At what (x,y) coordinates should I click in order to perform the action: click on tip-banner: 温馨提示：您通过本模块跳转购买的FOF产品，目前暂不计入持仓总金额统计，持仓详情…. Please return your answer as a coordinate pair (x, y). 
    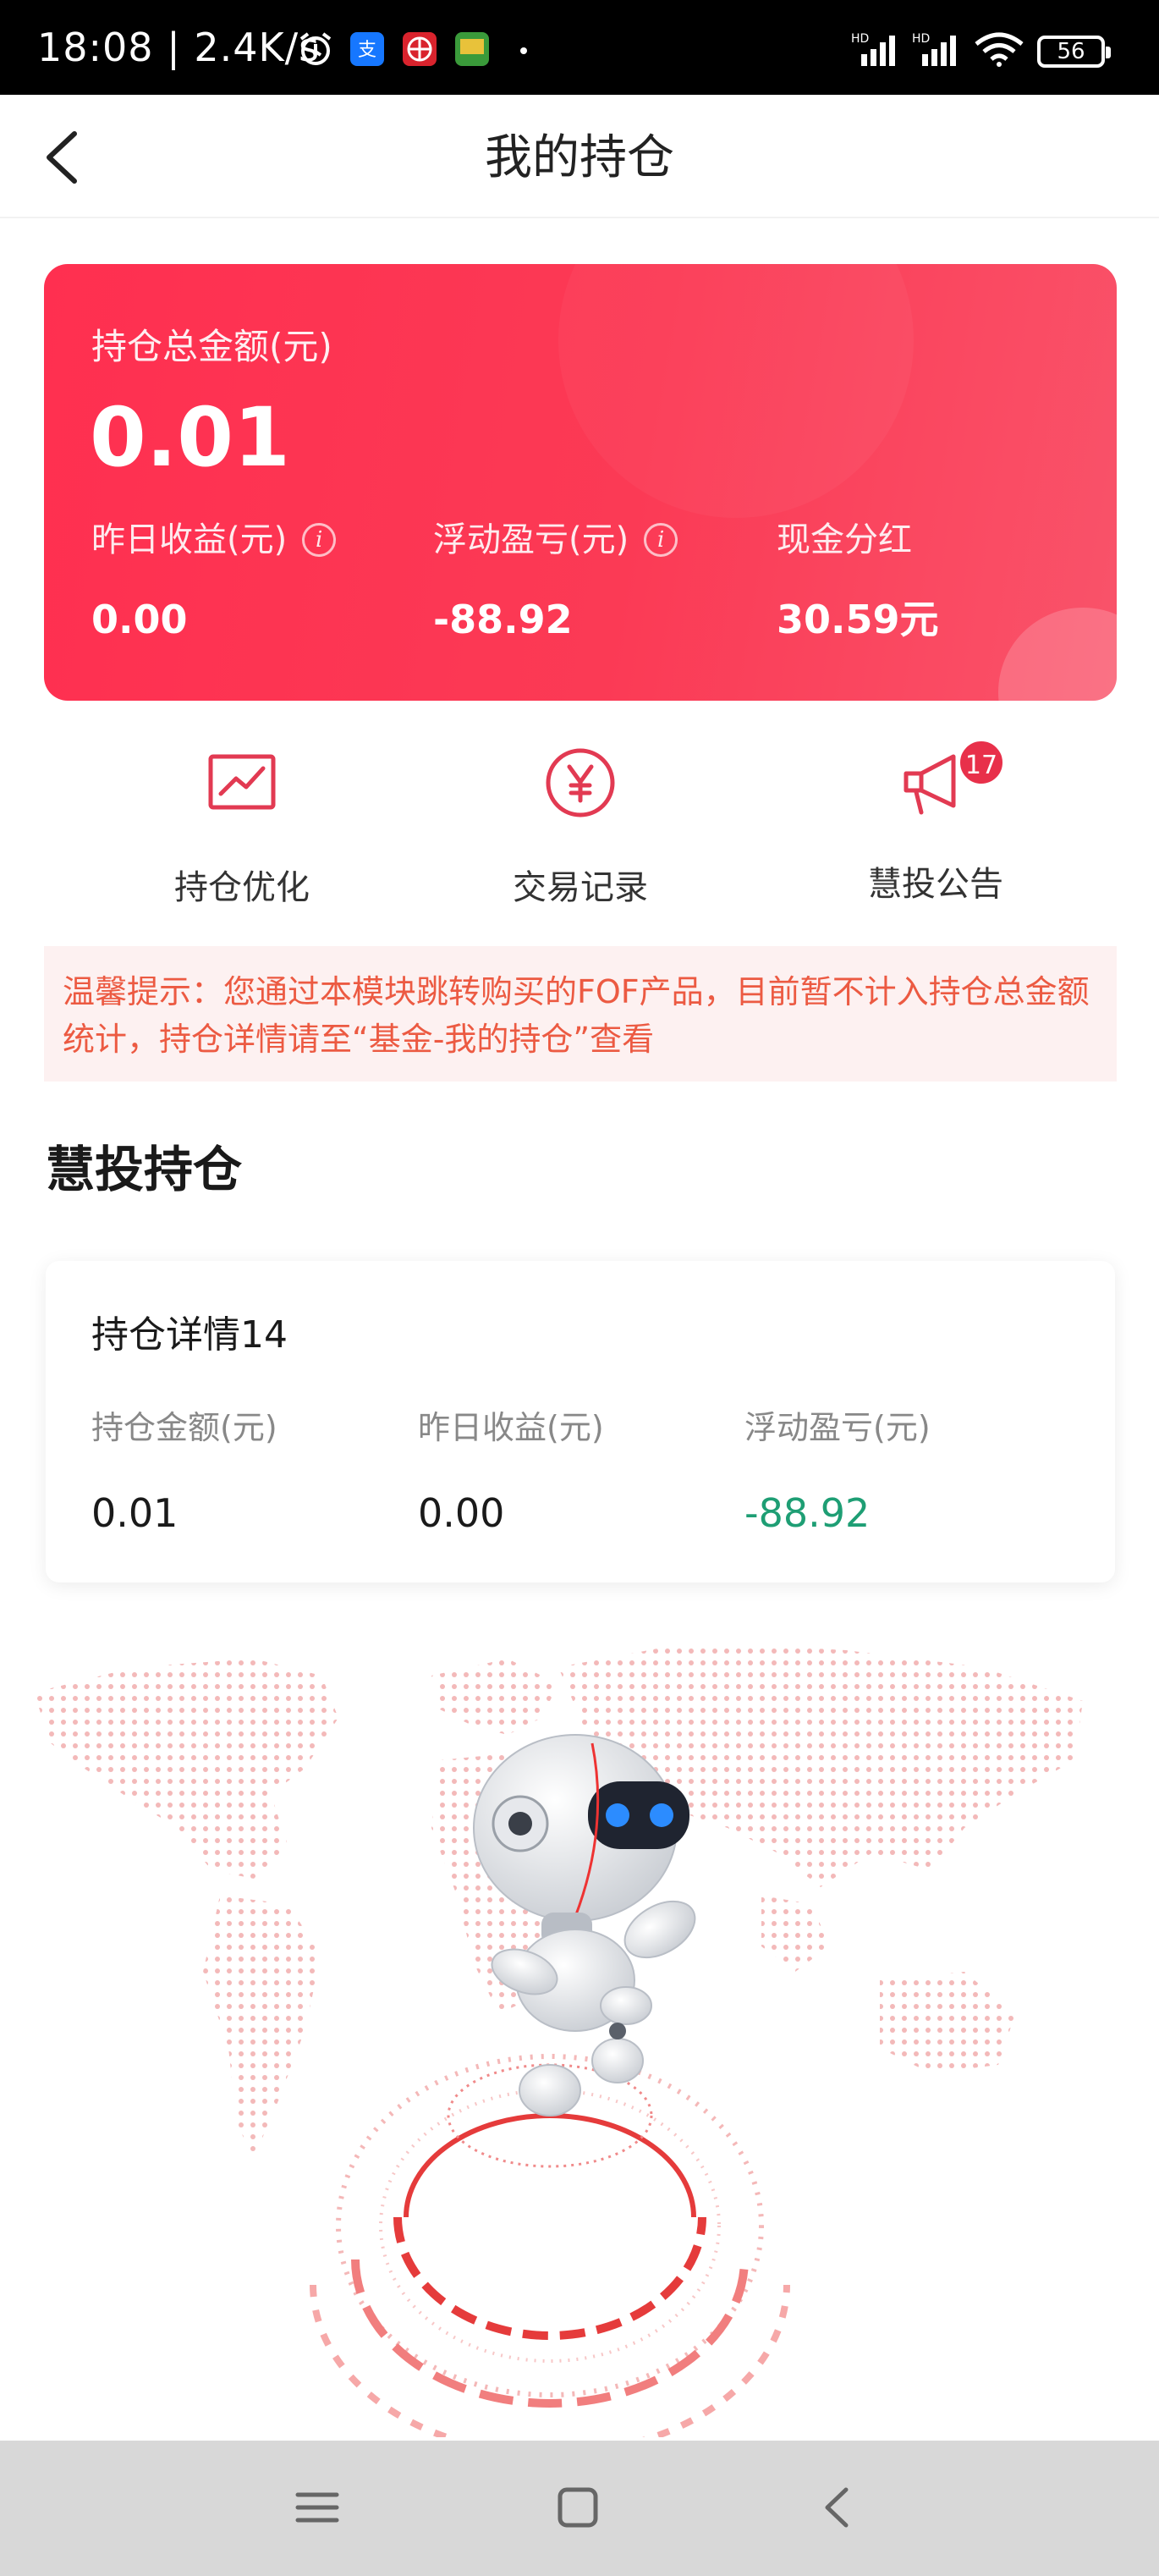
    Looking at the image, I should click on (580, 1014).